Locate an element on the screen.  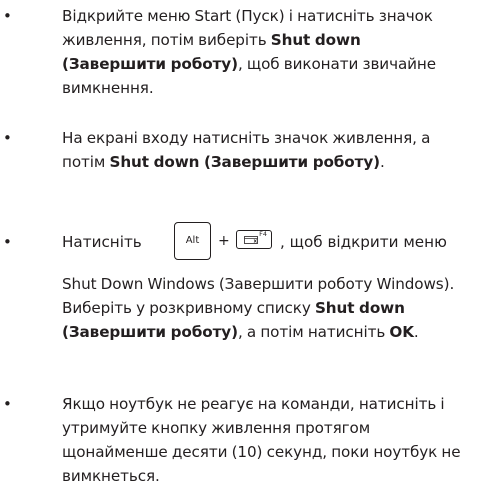
plus-sign: + is located at coordinates (224, 241).